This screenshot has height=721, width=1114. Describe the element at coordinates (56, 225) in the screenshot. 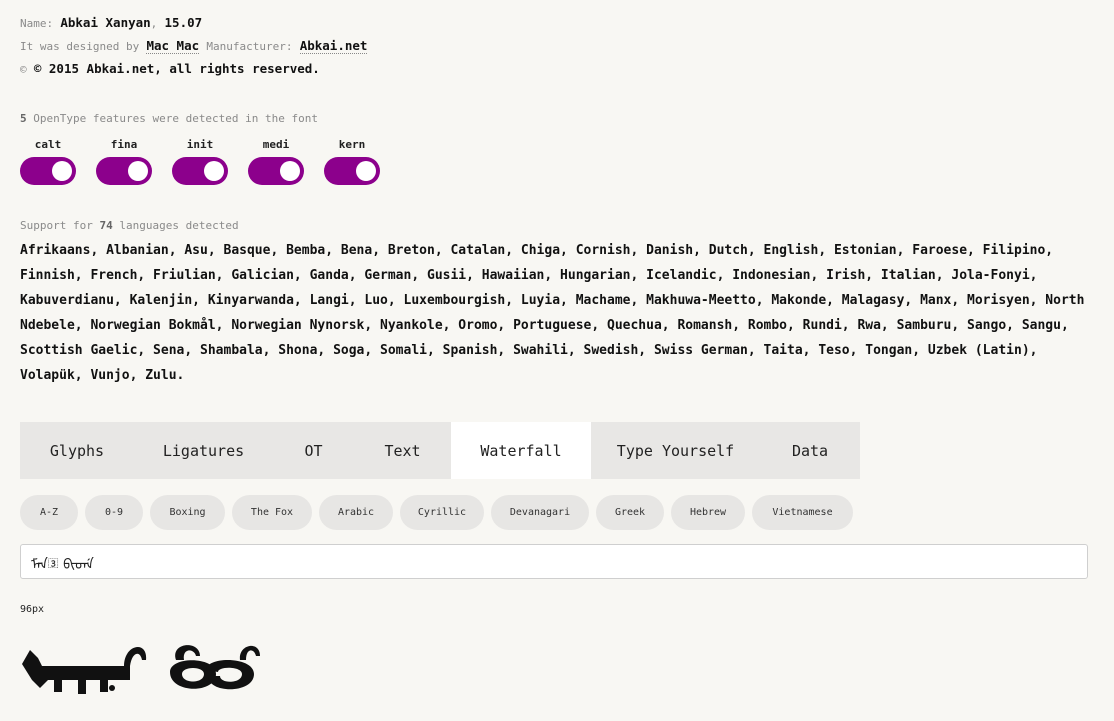

I see `language-prefix: Support for` at that location.